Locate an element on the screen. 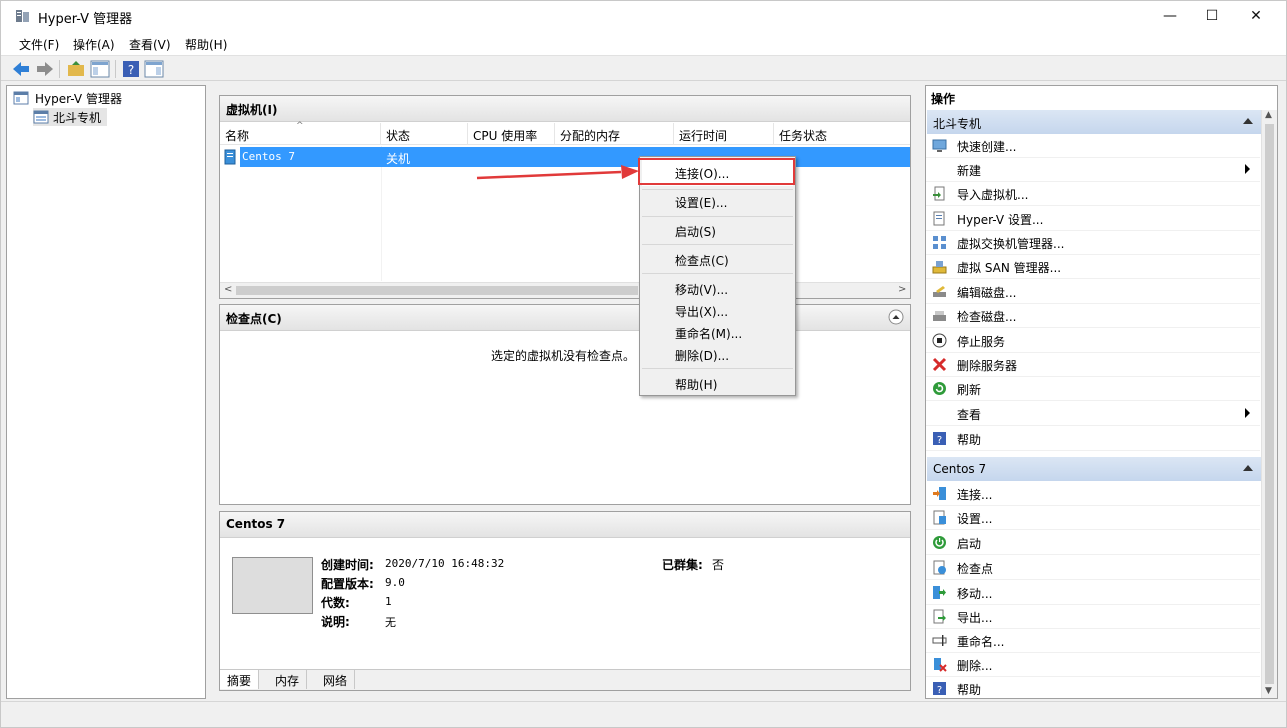  created-label: 创建时间: is located at coordinates (347, 565).